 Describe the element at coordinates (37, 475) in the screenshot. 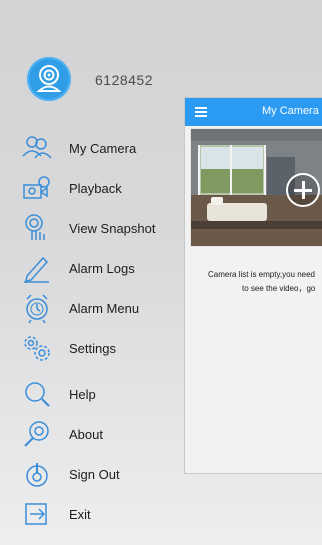

I see `power-icon` at that location.